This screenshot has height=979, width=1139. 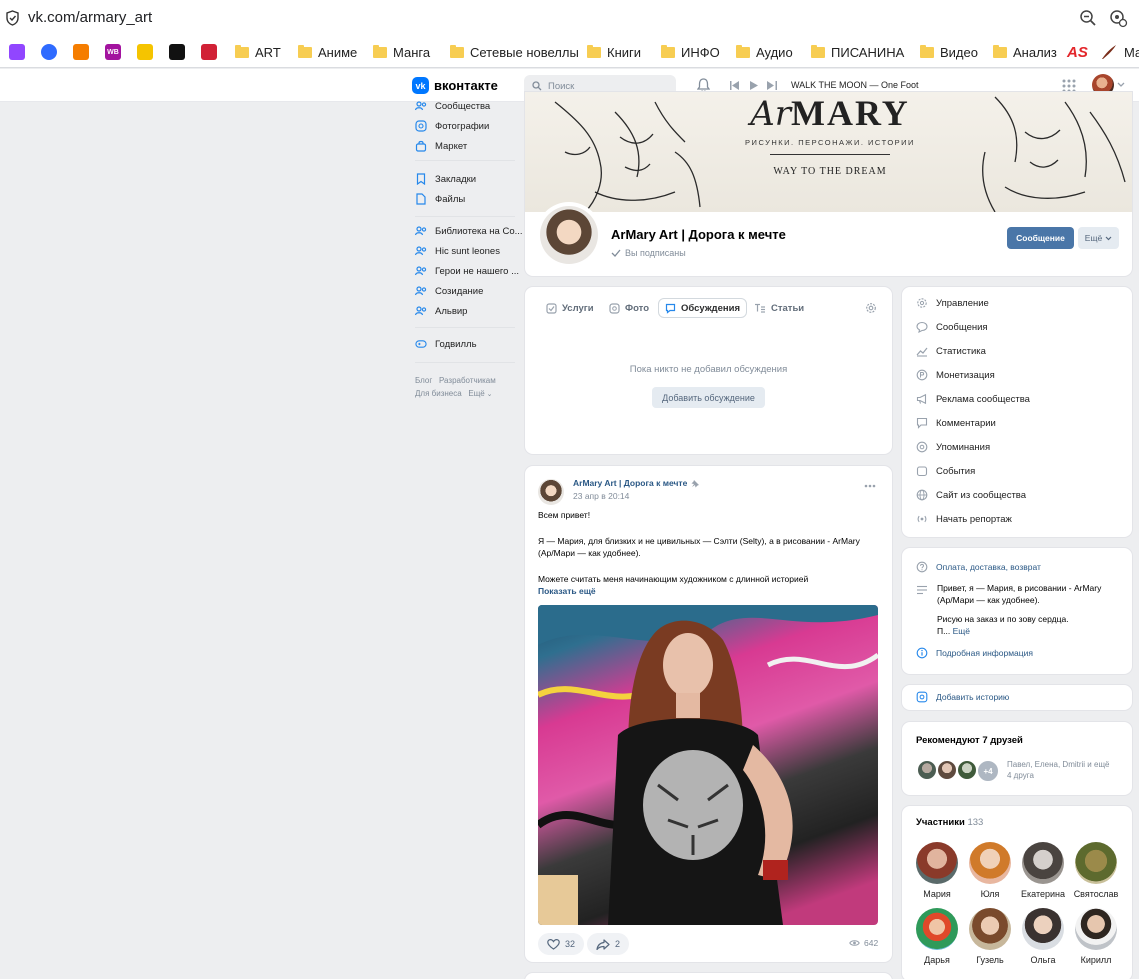 I want to click on tab-articles: Статьи, so click(x=779, y=308).